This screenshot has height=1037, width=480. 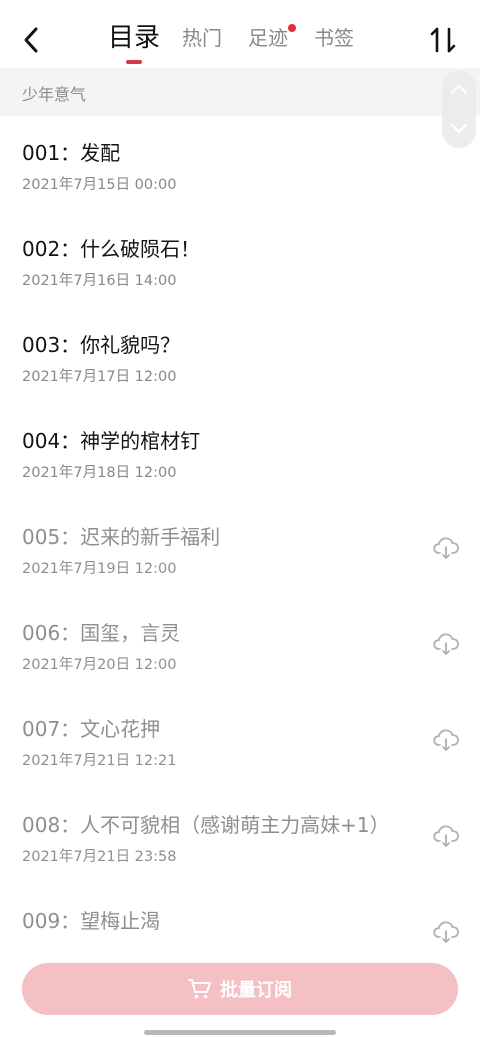 I want to click on back-button, so click(x=31, y=40).